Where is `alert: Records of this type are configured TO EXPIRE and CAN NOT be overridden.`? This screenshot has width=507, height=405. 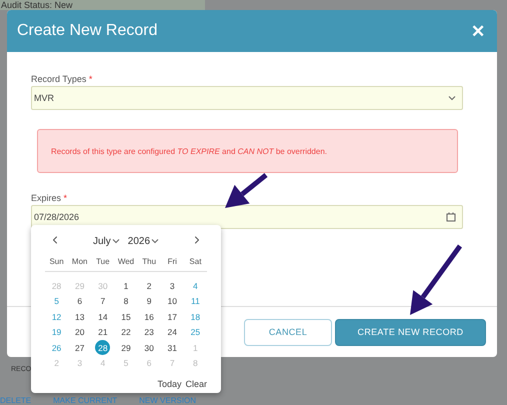
alert: Records of this type are configured TO EXPIRE and CAN NOT be overridden. is located at coordinates (247, 151).